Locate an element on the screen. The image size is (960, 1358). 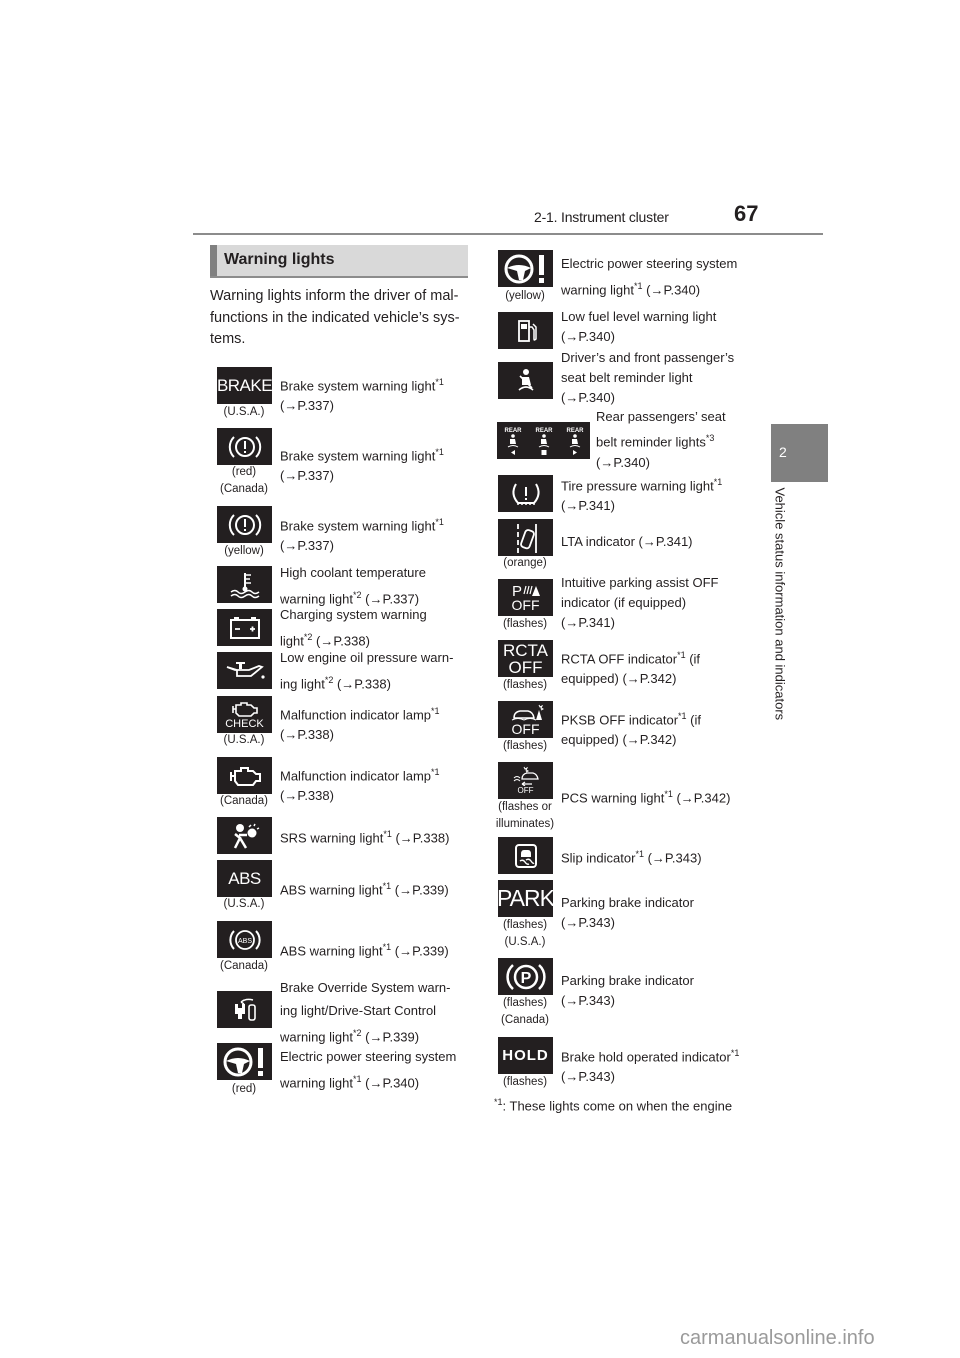
svg-text: REAR is located at coordinates (575, 431).